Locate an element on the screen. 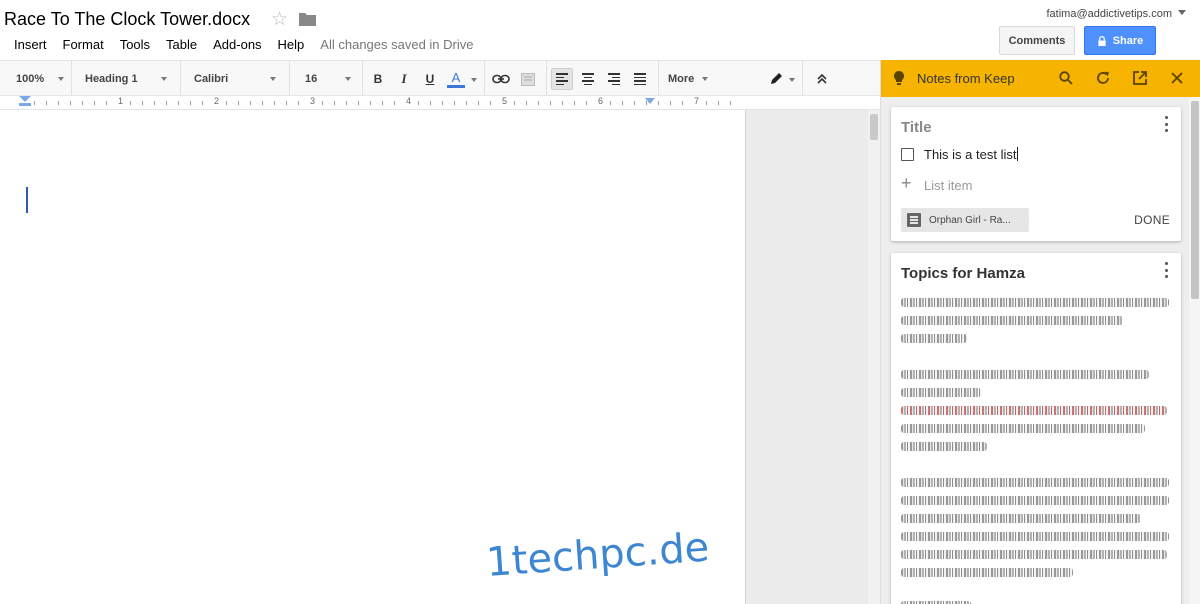  italic-button: I is located at coordinates (404, 79).